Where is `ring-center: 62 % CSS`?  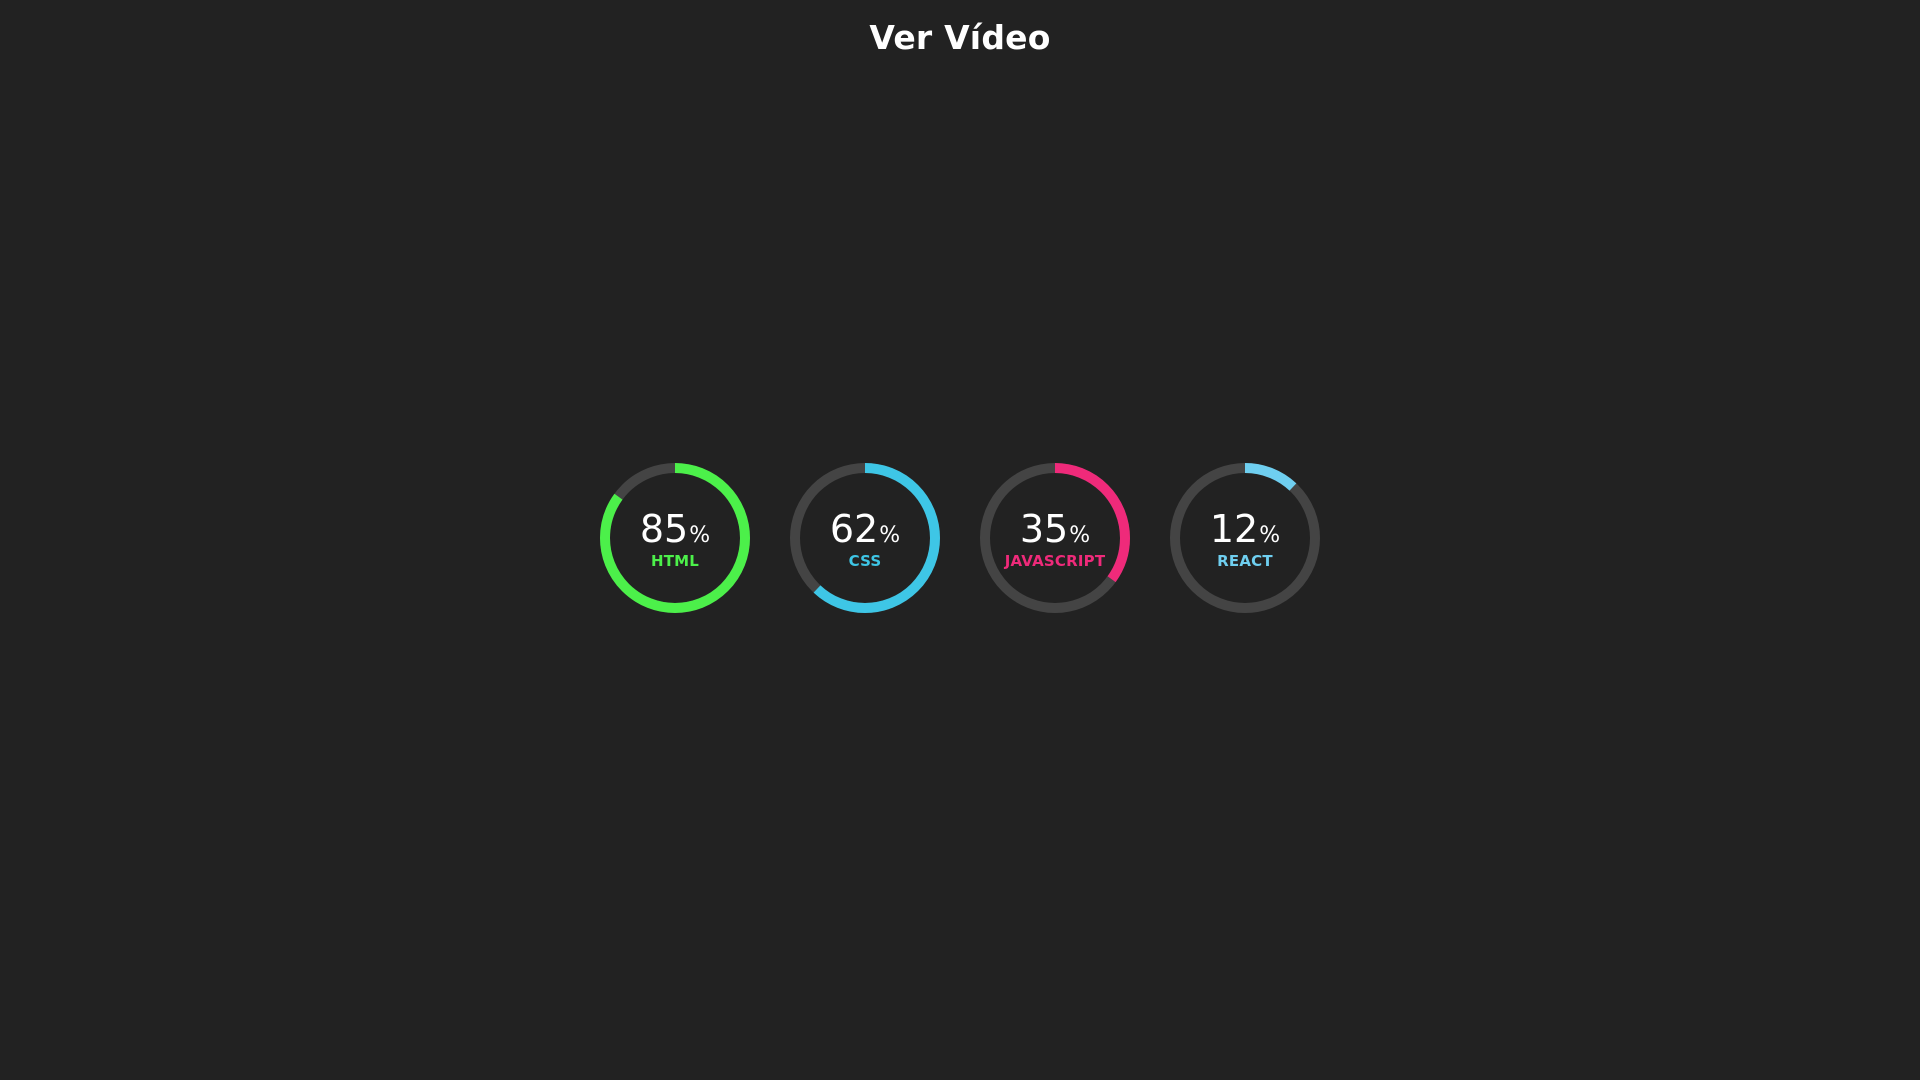 ring-center: 62 % CSS is located at coordinates (865, 538).